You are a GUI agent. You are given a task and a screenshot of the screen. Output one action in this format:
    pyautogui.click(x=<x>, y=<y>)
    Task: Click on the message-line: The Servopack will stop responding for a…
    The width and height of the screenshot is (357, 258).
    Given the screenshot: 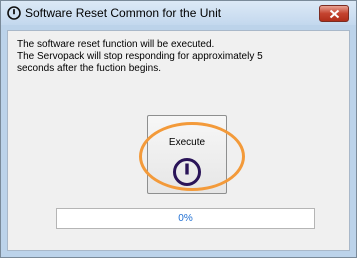 What is the action you would take?
    pyautogui.click(x=140, y=56)
    